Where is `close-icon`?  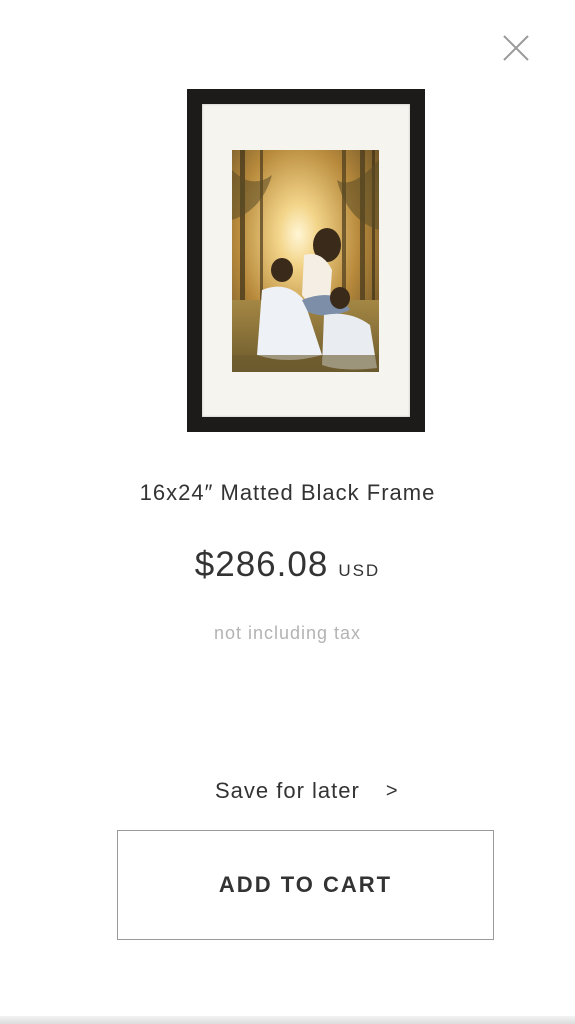
close-icon is located at coordinates (516, 48).